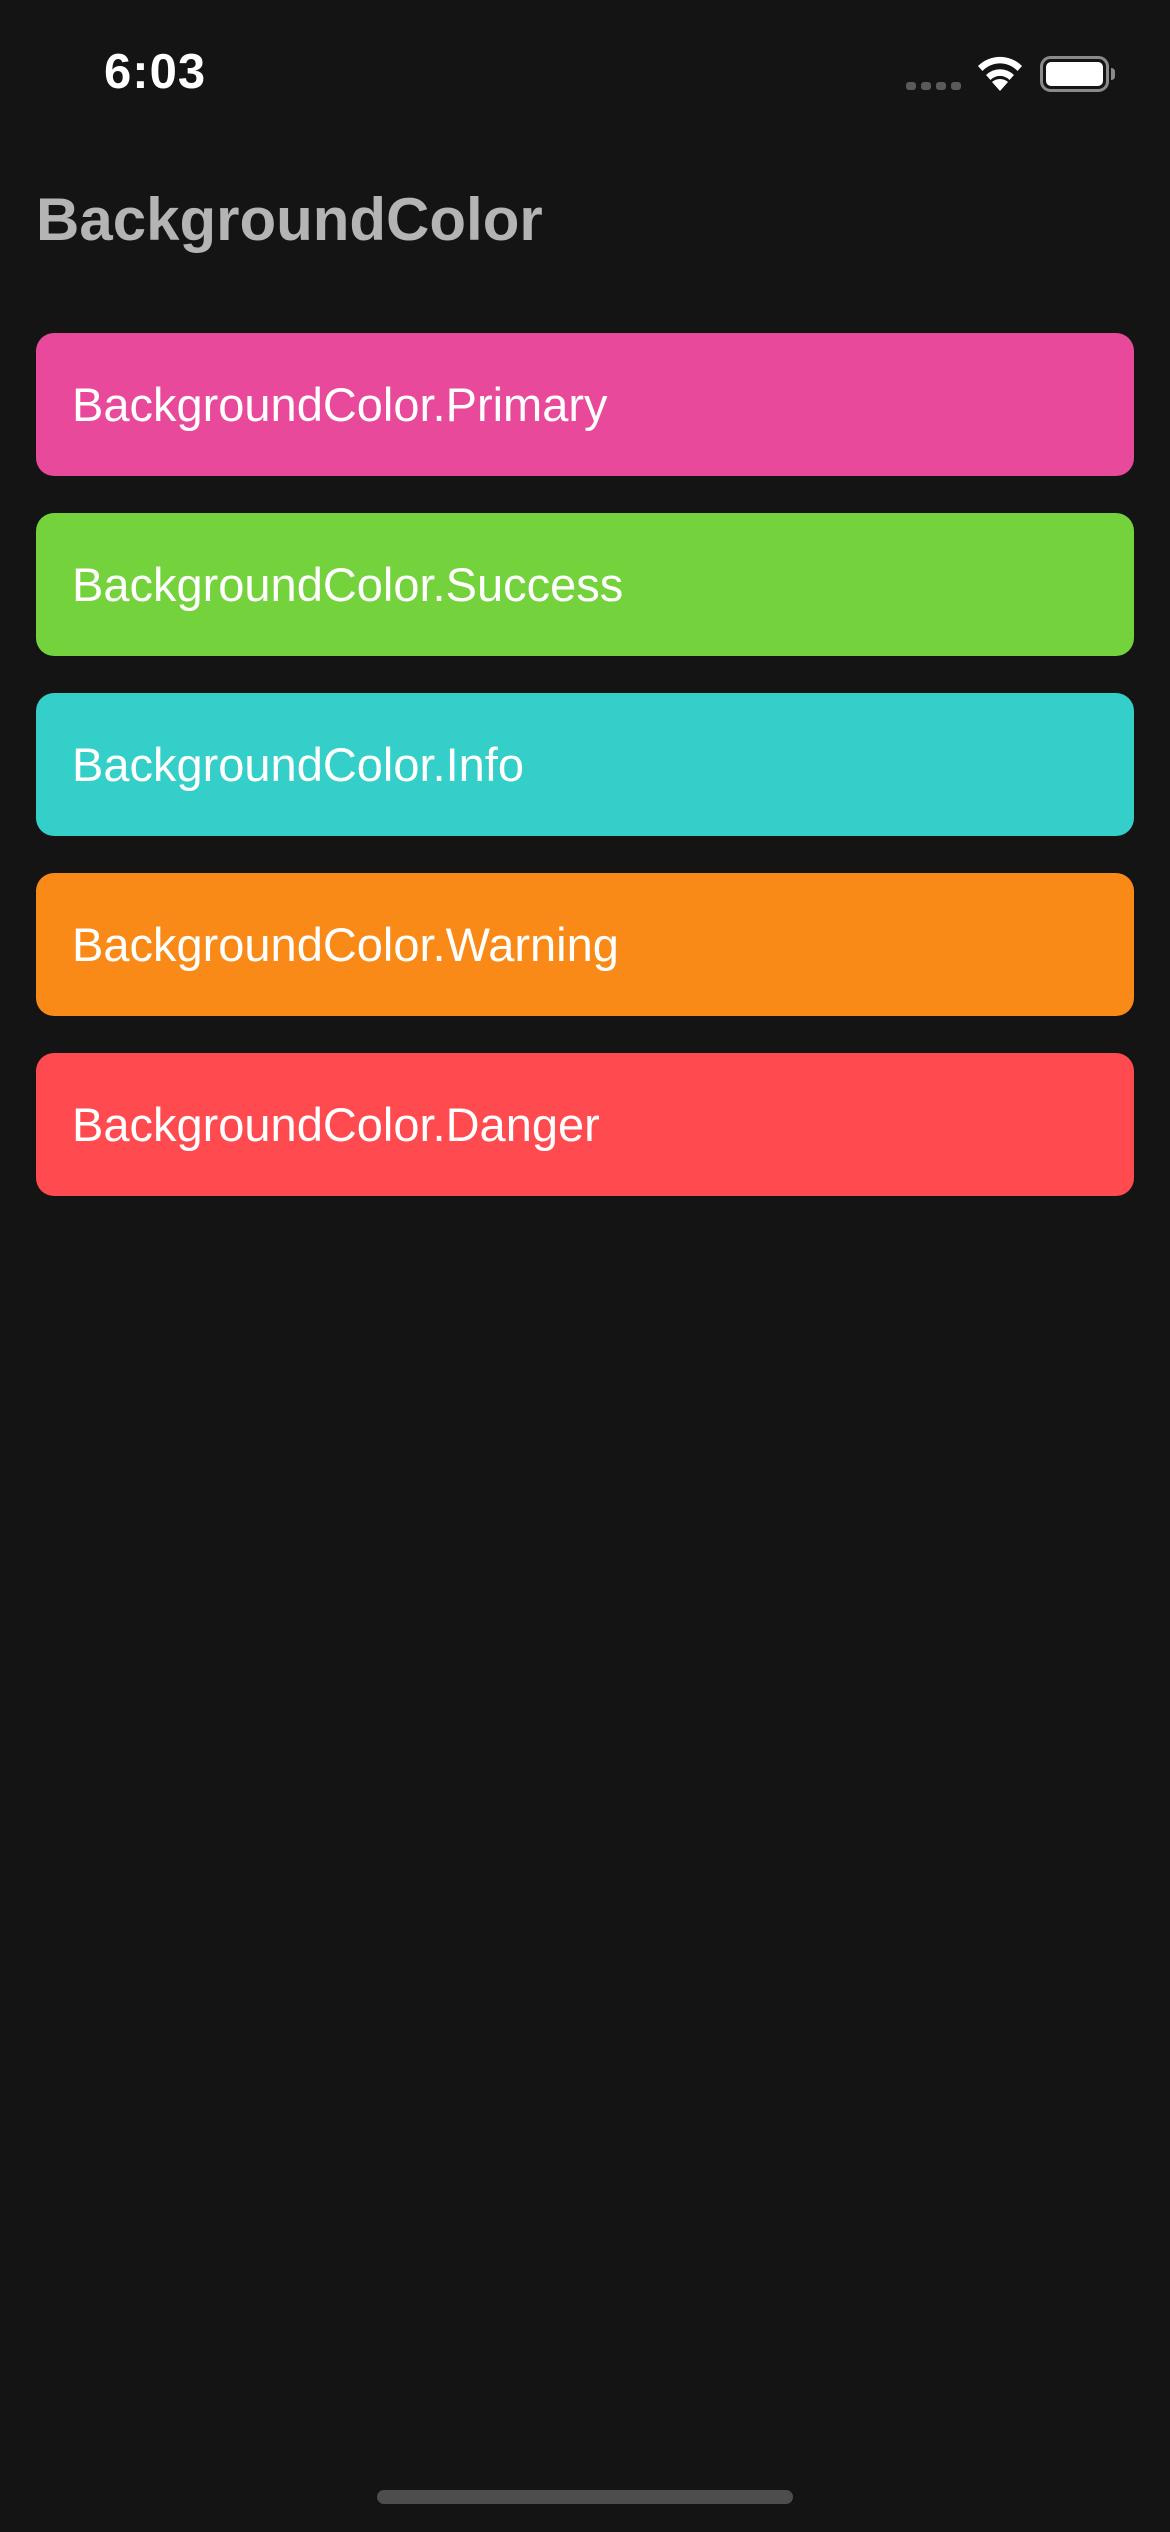  Describe the element at coordinates (348, 584) in the screenshot. I see `success-button-label: BackgroundColor.Success` at that location.